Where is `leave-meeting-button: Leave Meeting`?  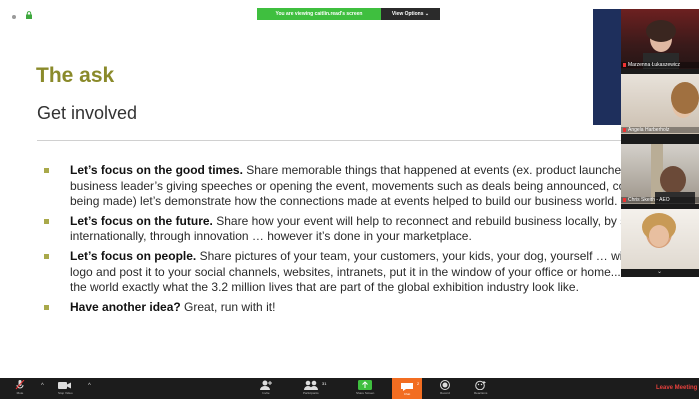
leave-meeting-button: Leave Meeting is located at coordinates (676, 388).